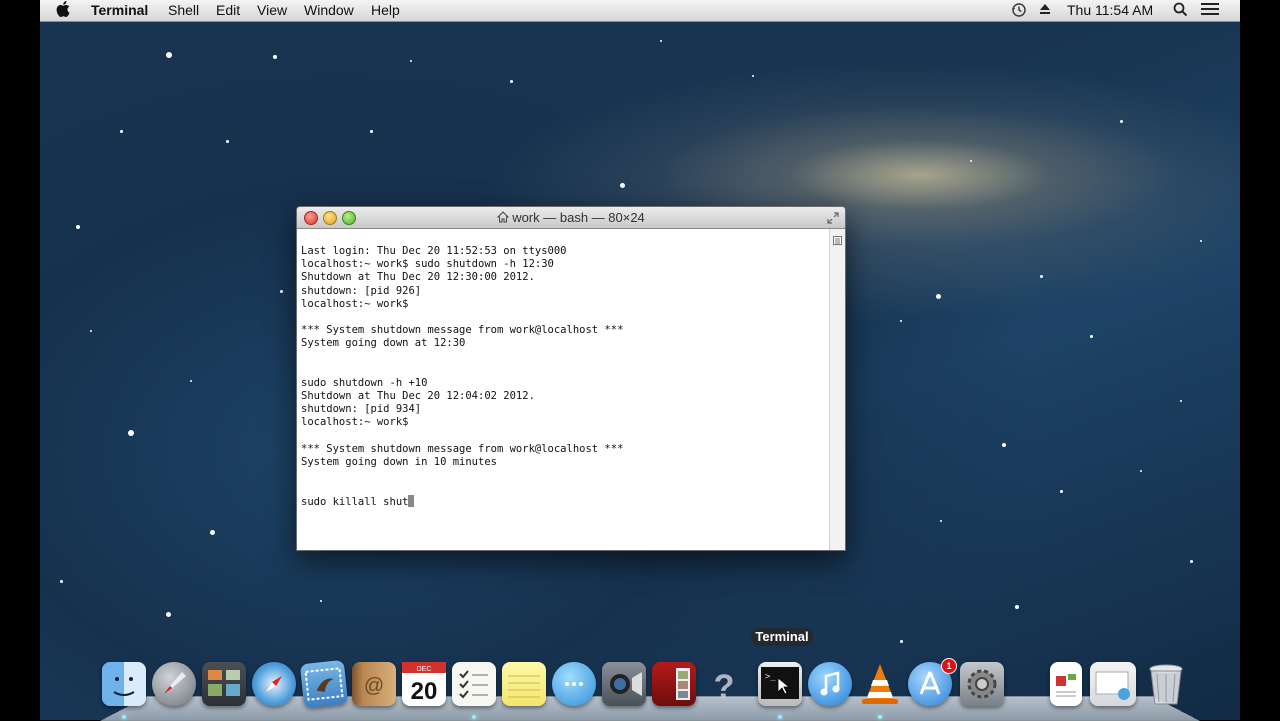 The image size is (1280, 721). What do you see at coordinates (524, 684) in the screenshot?
I see `notes-icon` at bounding box center [524, 684].